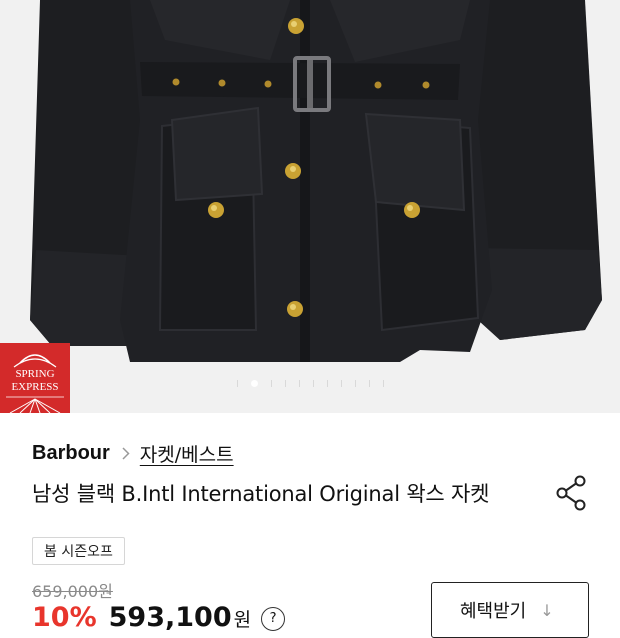 The height and width of the screenshot is (638, 620). Describe the element at coordinates (547, 610) in the screenshot. I see `download-arrow-icon: ↓` at that location.